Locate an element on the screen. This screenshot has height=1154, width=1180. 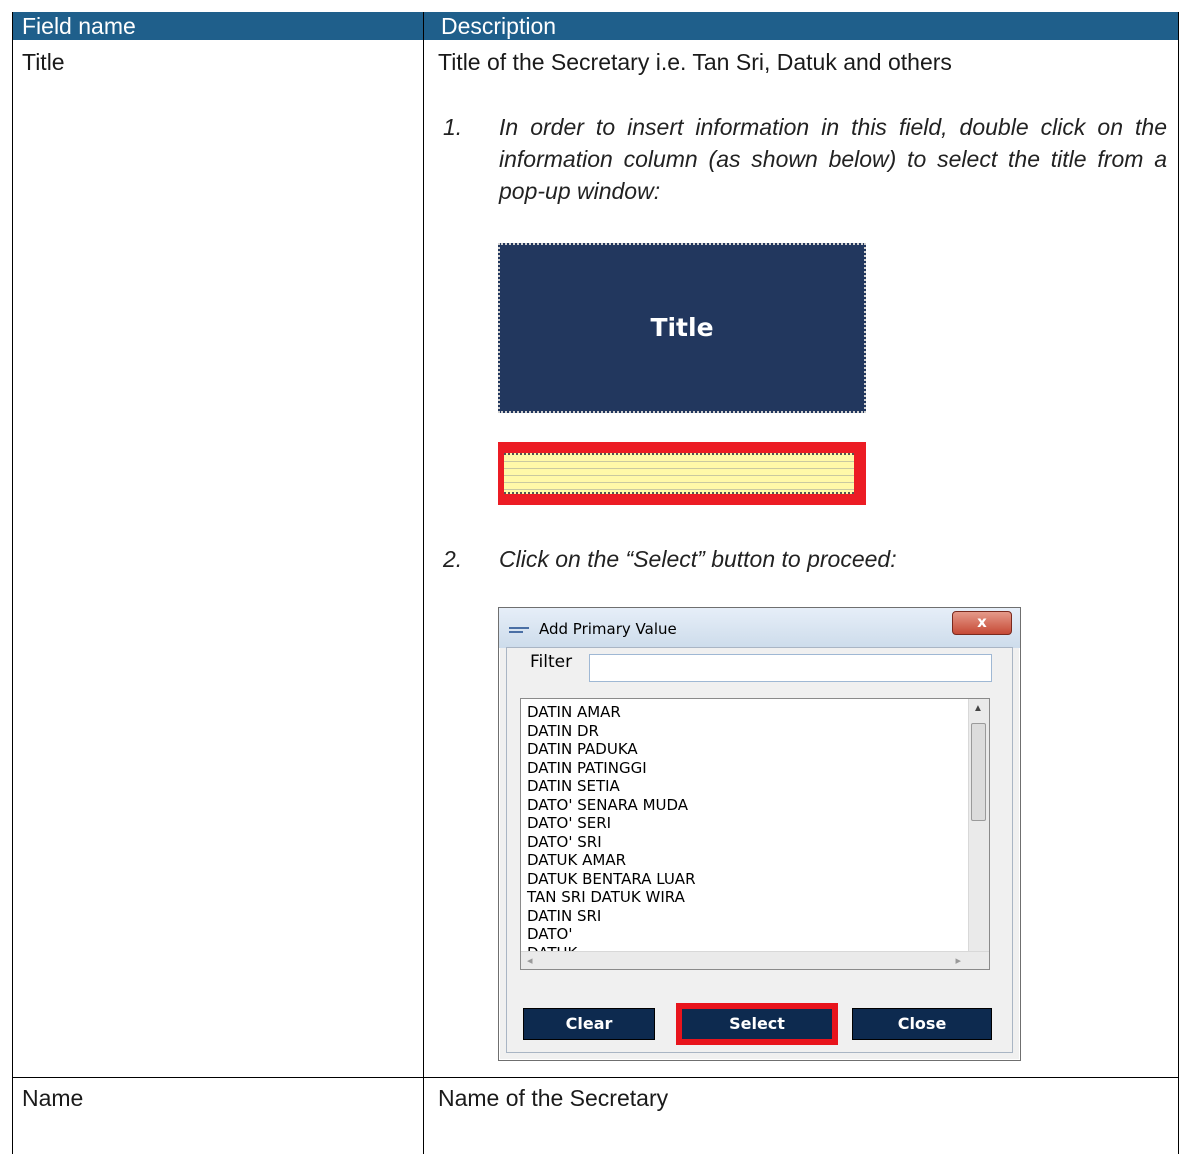
dialog-close-button: x is located at coordinates (982, 623).